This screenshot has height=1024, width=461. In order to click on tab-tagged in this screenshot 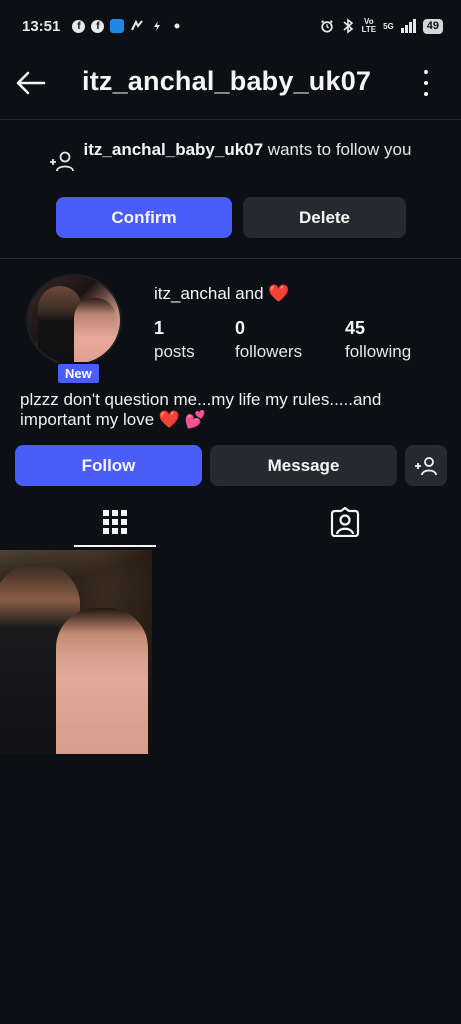, I will do `click(345, 522)`.